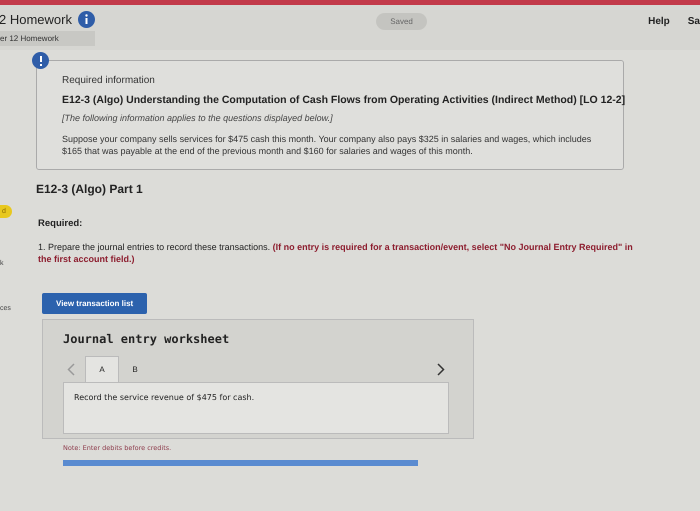 The image size is (700, 511). Describe the element at coordinates (164, 397) in the screenshot. I see `entry-prompt: Record the service revenue of $475 for cash.` at that location.